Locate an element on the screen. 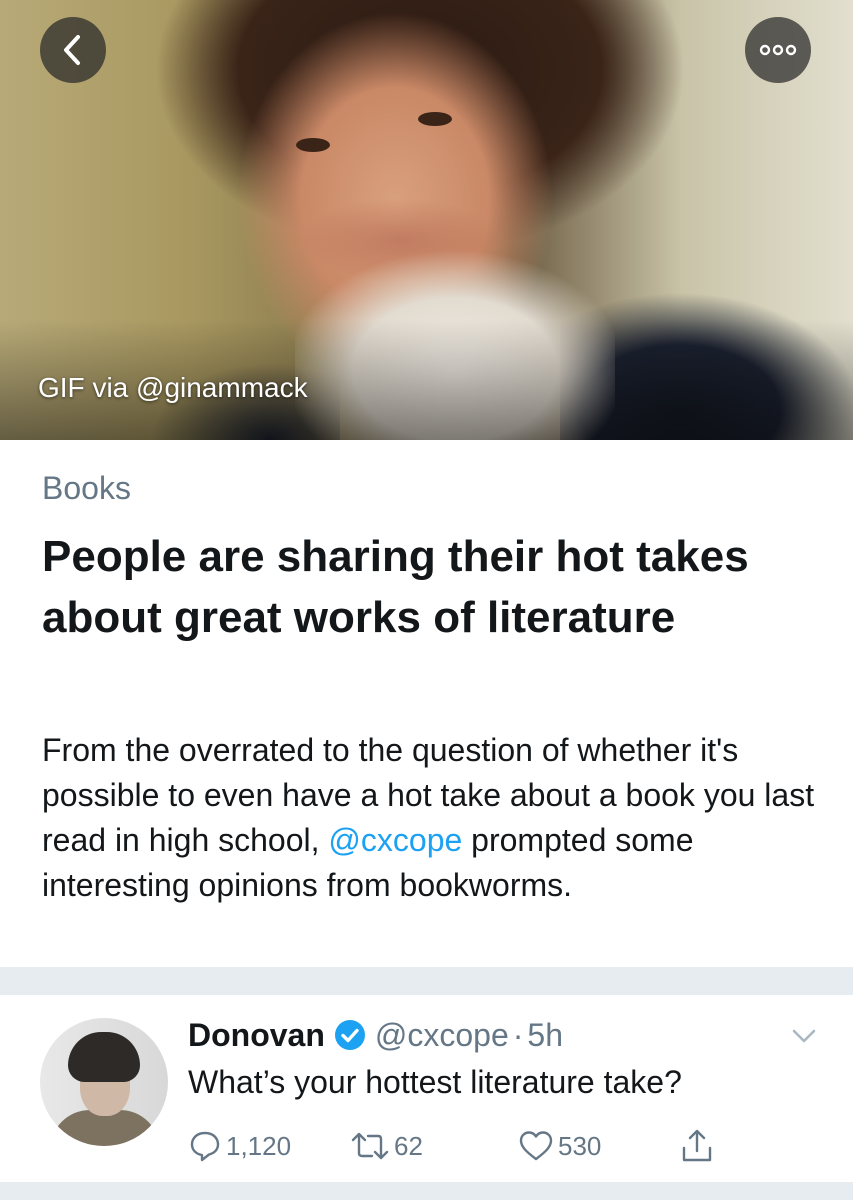  tweet-menu-button is located at coordinates (804, 1036).